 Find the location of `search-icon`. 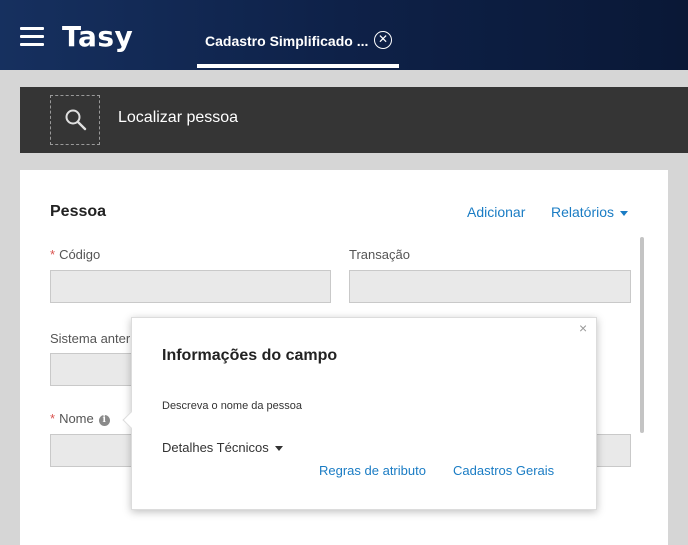

search-icon is located at coordinates (76, 120).